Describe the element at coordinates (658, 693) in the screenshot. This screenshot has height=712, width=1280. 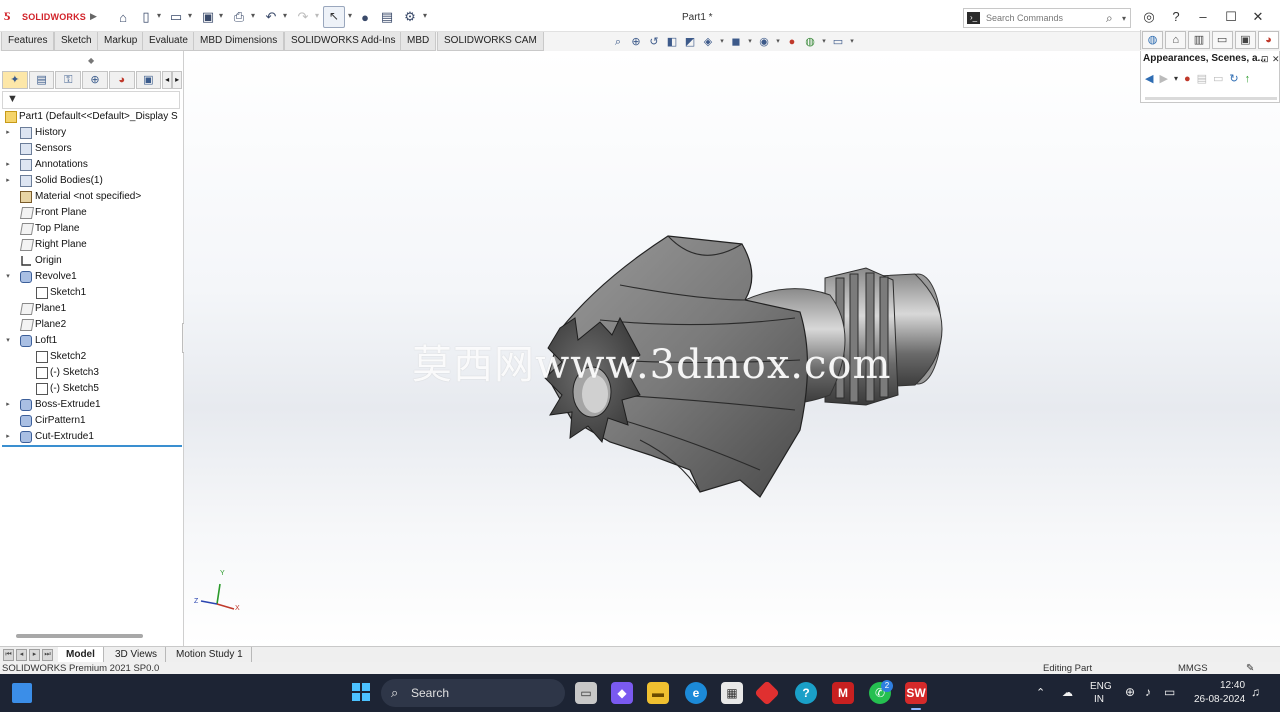
I see `file-explorer-icon: ▬` at that location.